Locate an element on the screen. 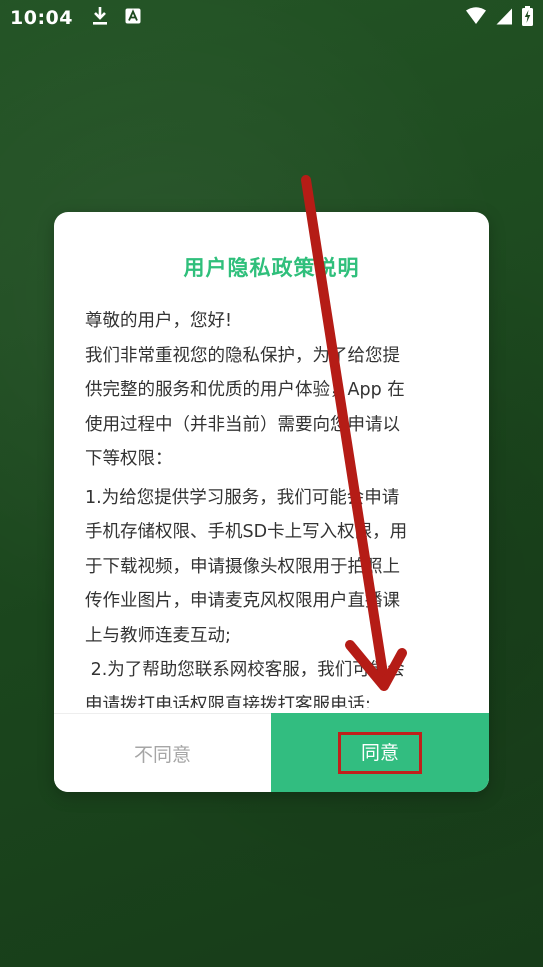 The image size is (543, 967). download-icon is located at coordinates (100, 18).